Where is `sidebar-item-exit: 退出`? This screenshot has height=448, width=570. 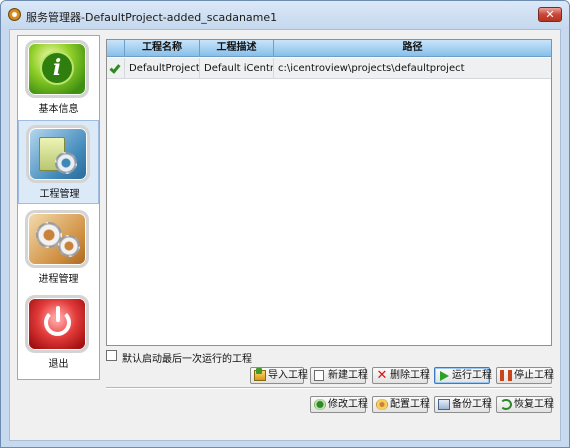
sidebar-item-exit: 退出 is located at coordinates (58, 333).